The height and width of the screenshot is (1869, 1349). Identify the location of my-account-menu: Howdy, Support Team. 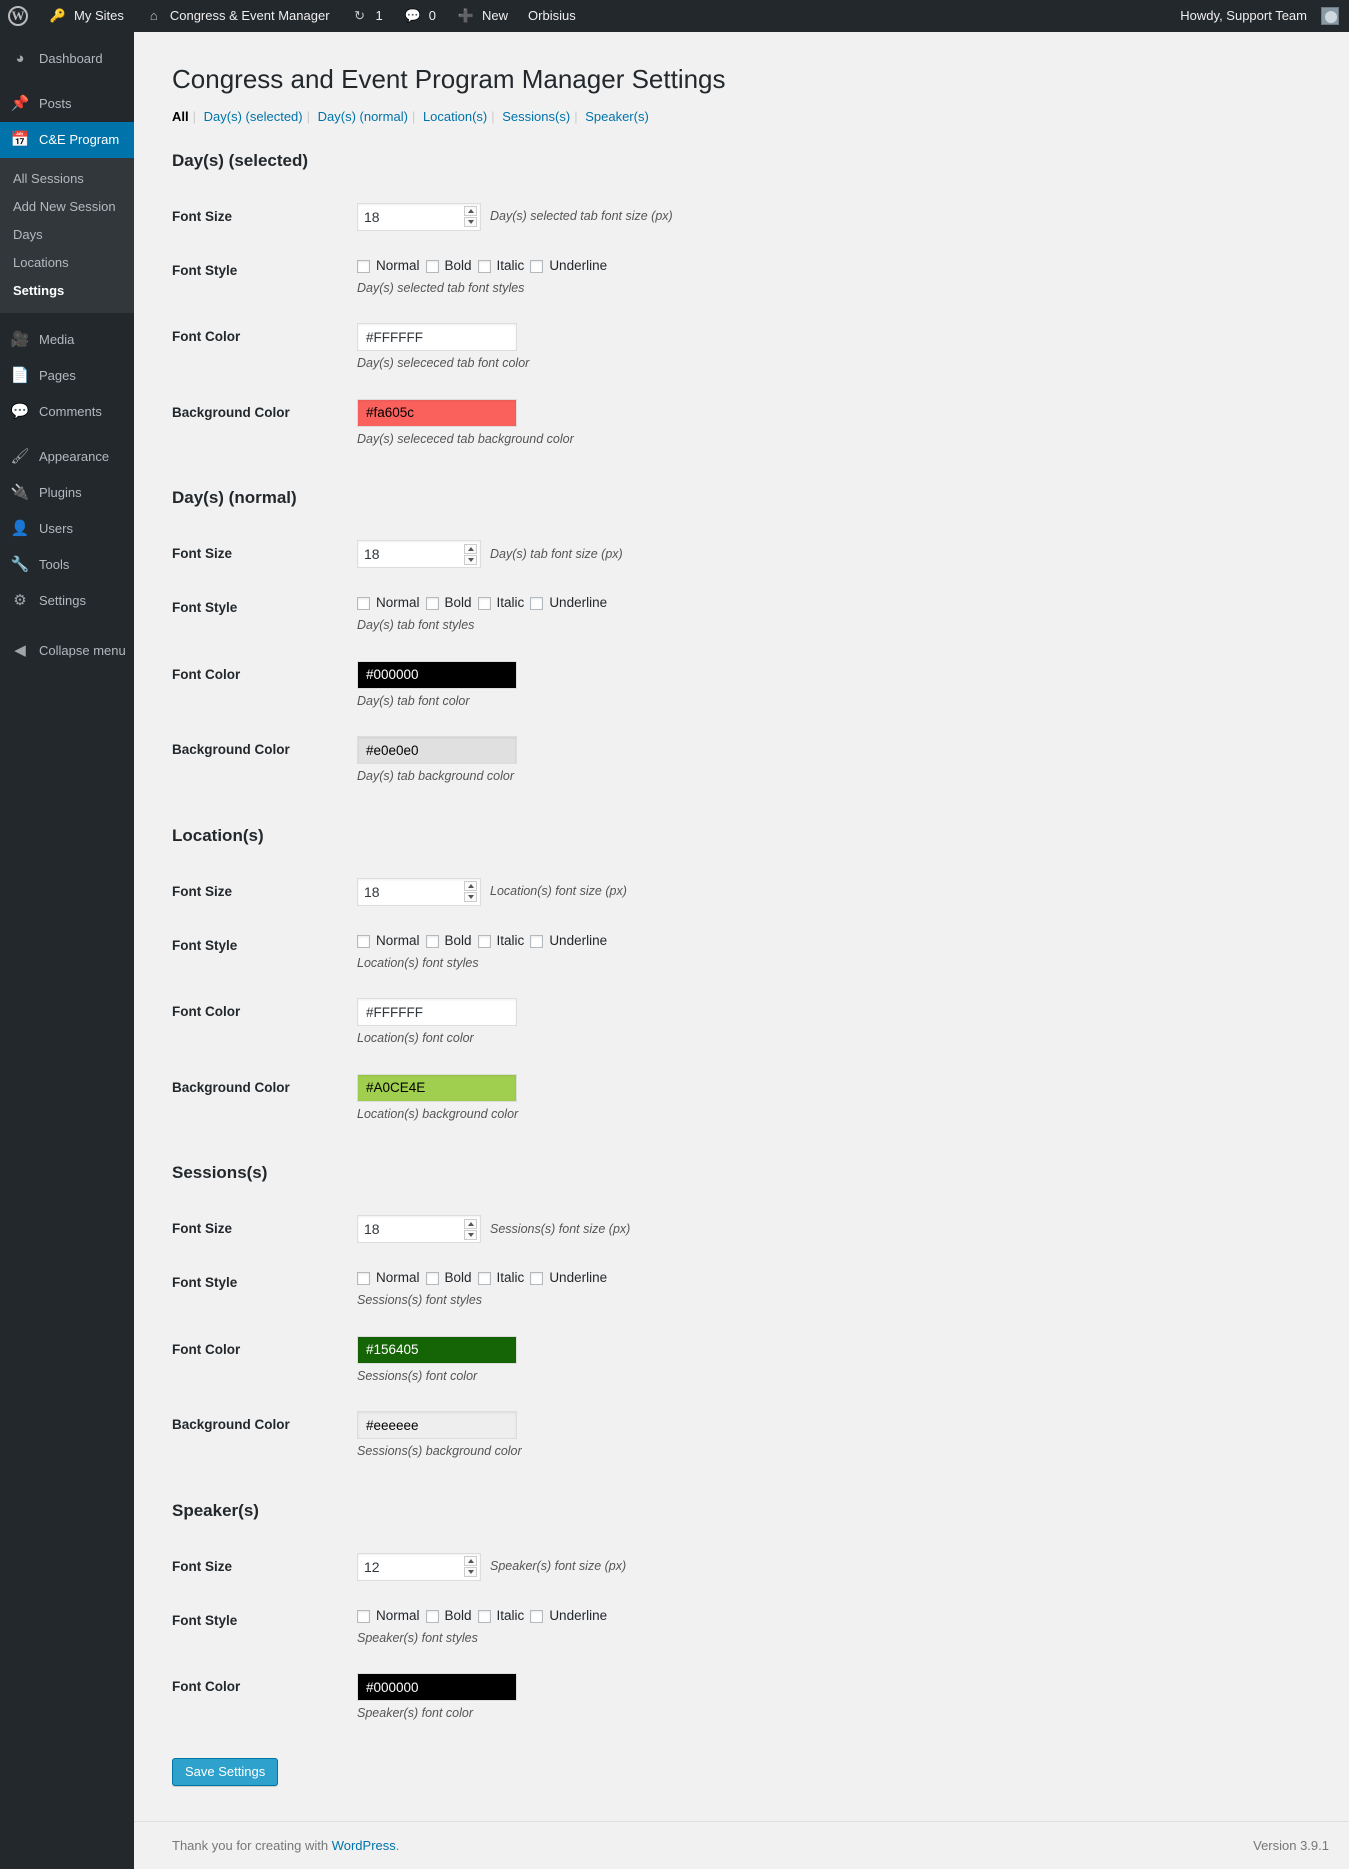
(1260, 16).